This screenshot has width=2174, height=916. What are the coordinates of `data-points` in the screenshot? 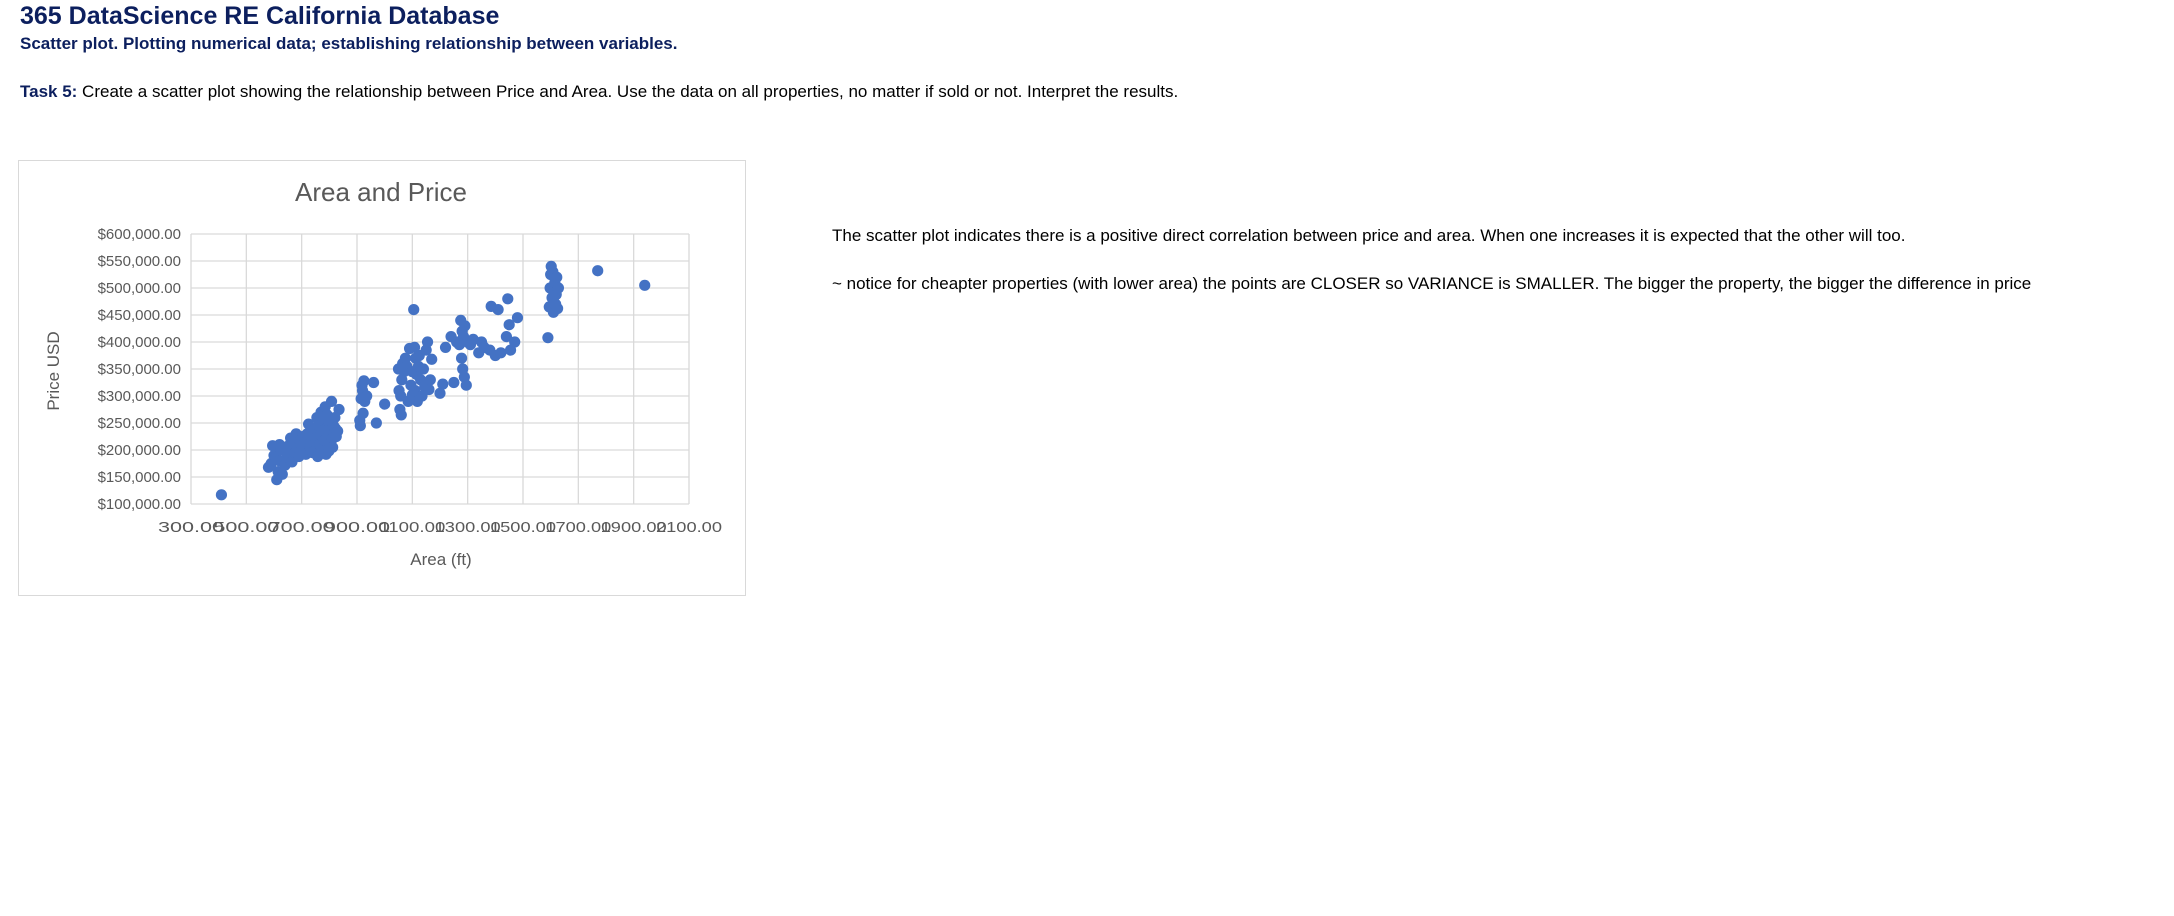 It's located at (433, 380).